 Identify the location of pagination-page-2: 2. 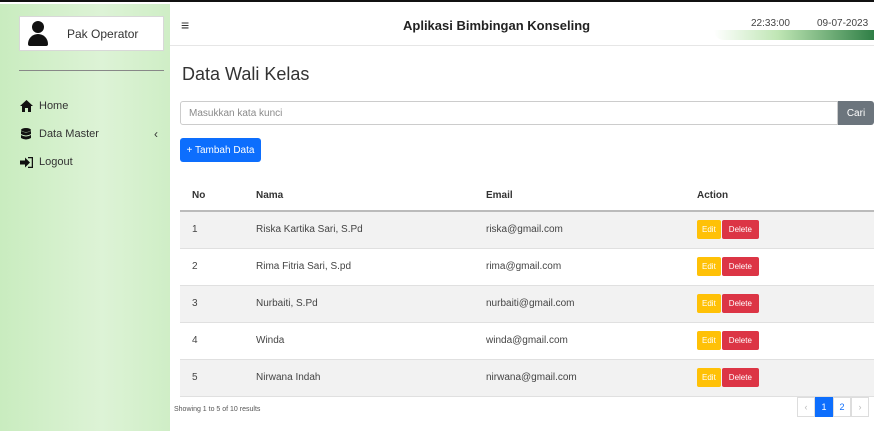
(842, 407).